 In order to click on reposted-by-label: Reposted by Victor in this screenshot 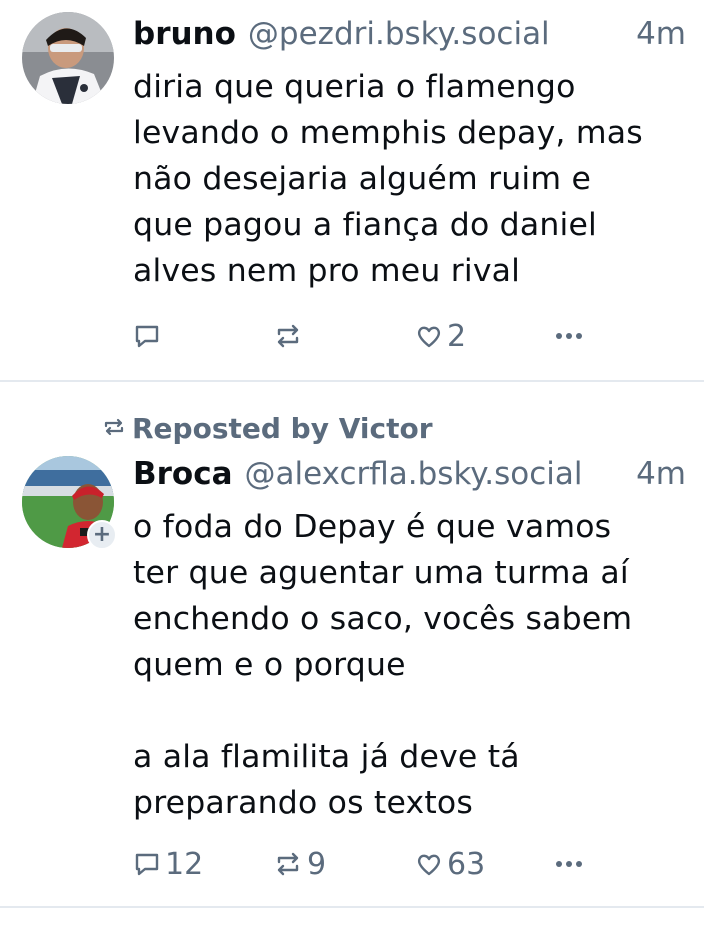, I will do `click(267, 428)`.